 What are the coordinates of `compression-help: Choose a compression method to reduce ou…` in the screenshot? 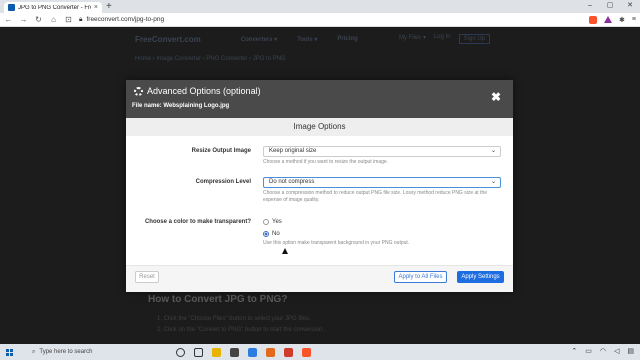 It's located at (375, 196).